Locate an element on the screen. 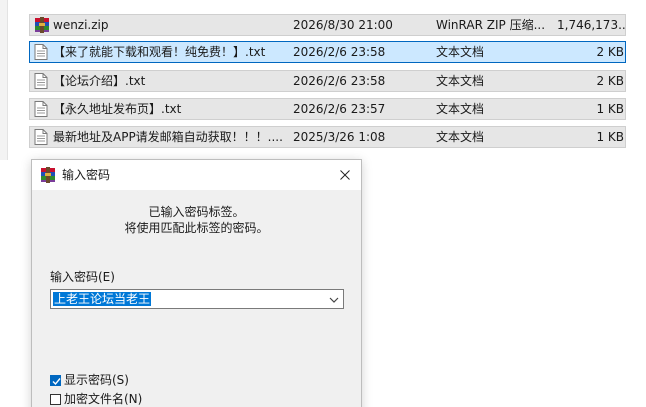 This screenshot has width=646, height=407. checkmark-icon is located at coordinates (56, 381).